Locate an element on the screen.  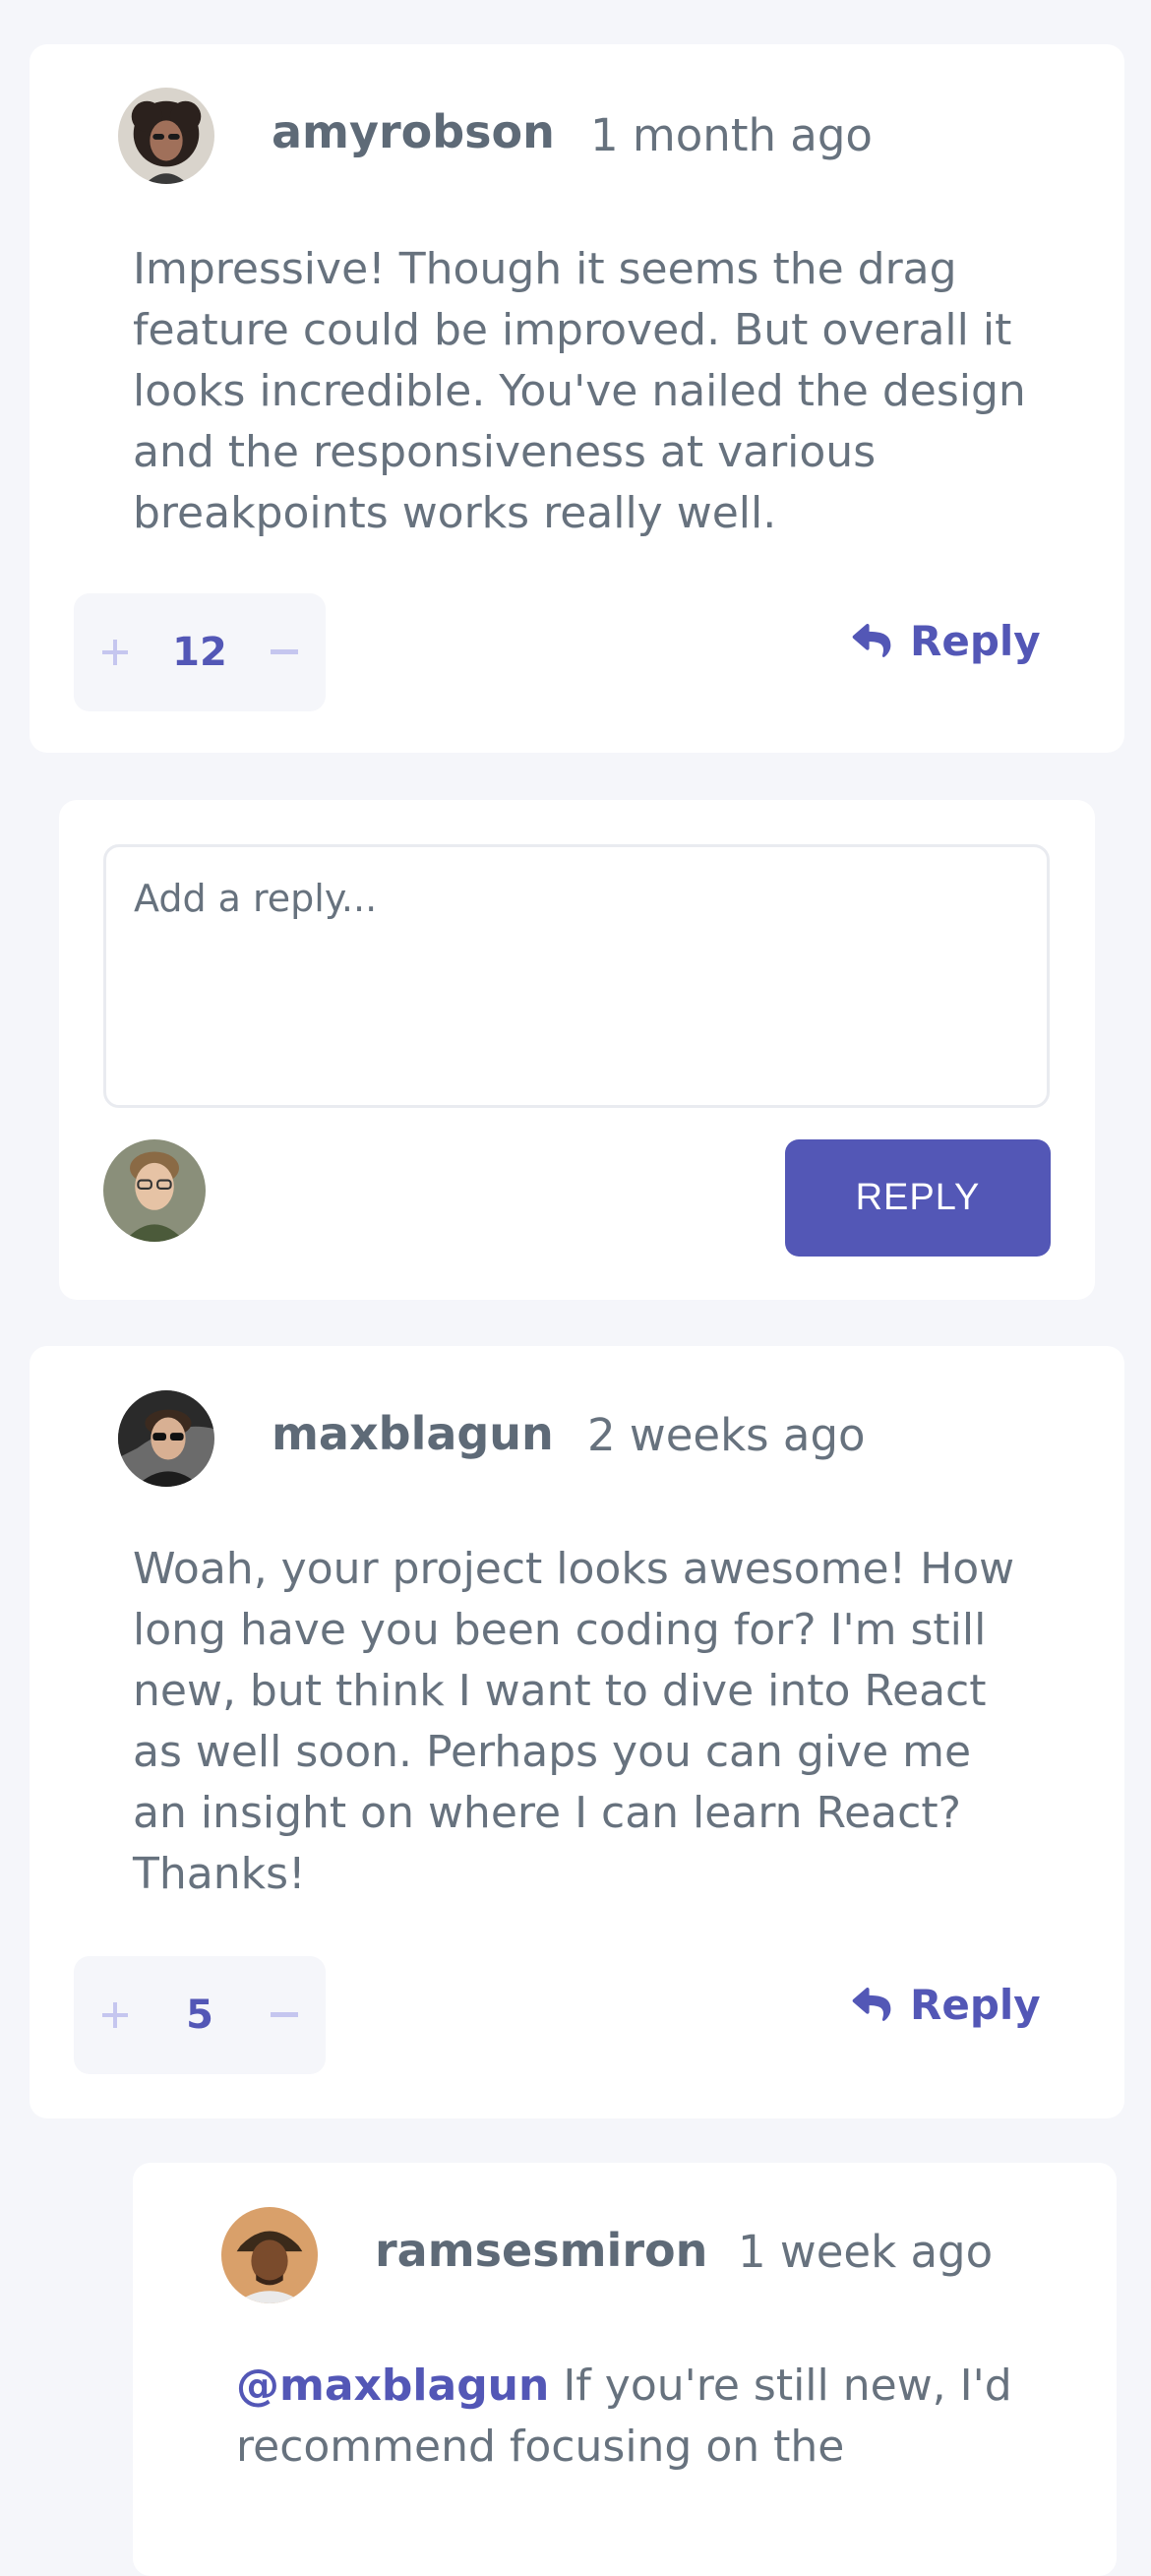
send-reply-button: REPLY is located at coordinates (918, 1198).